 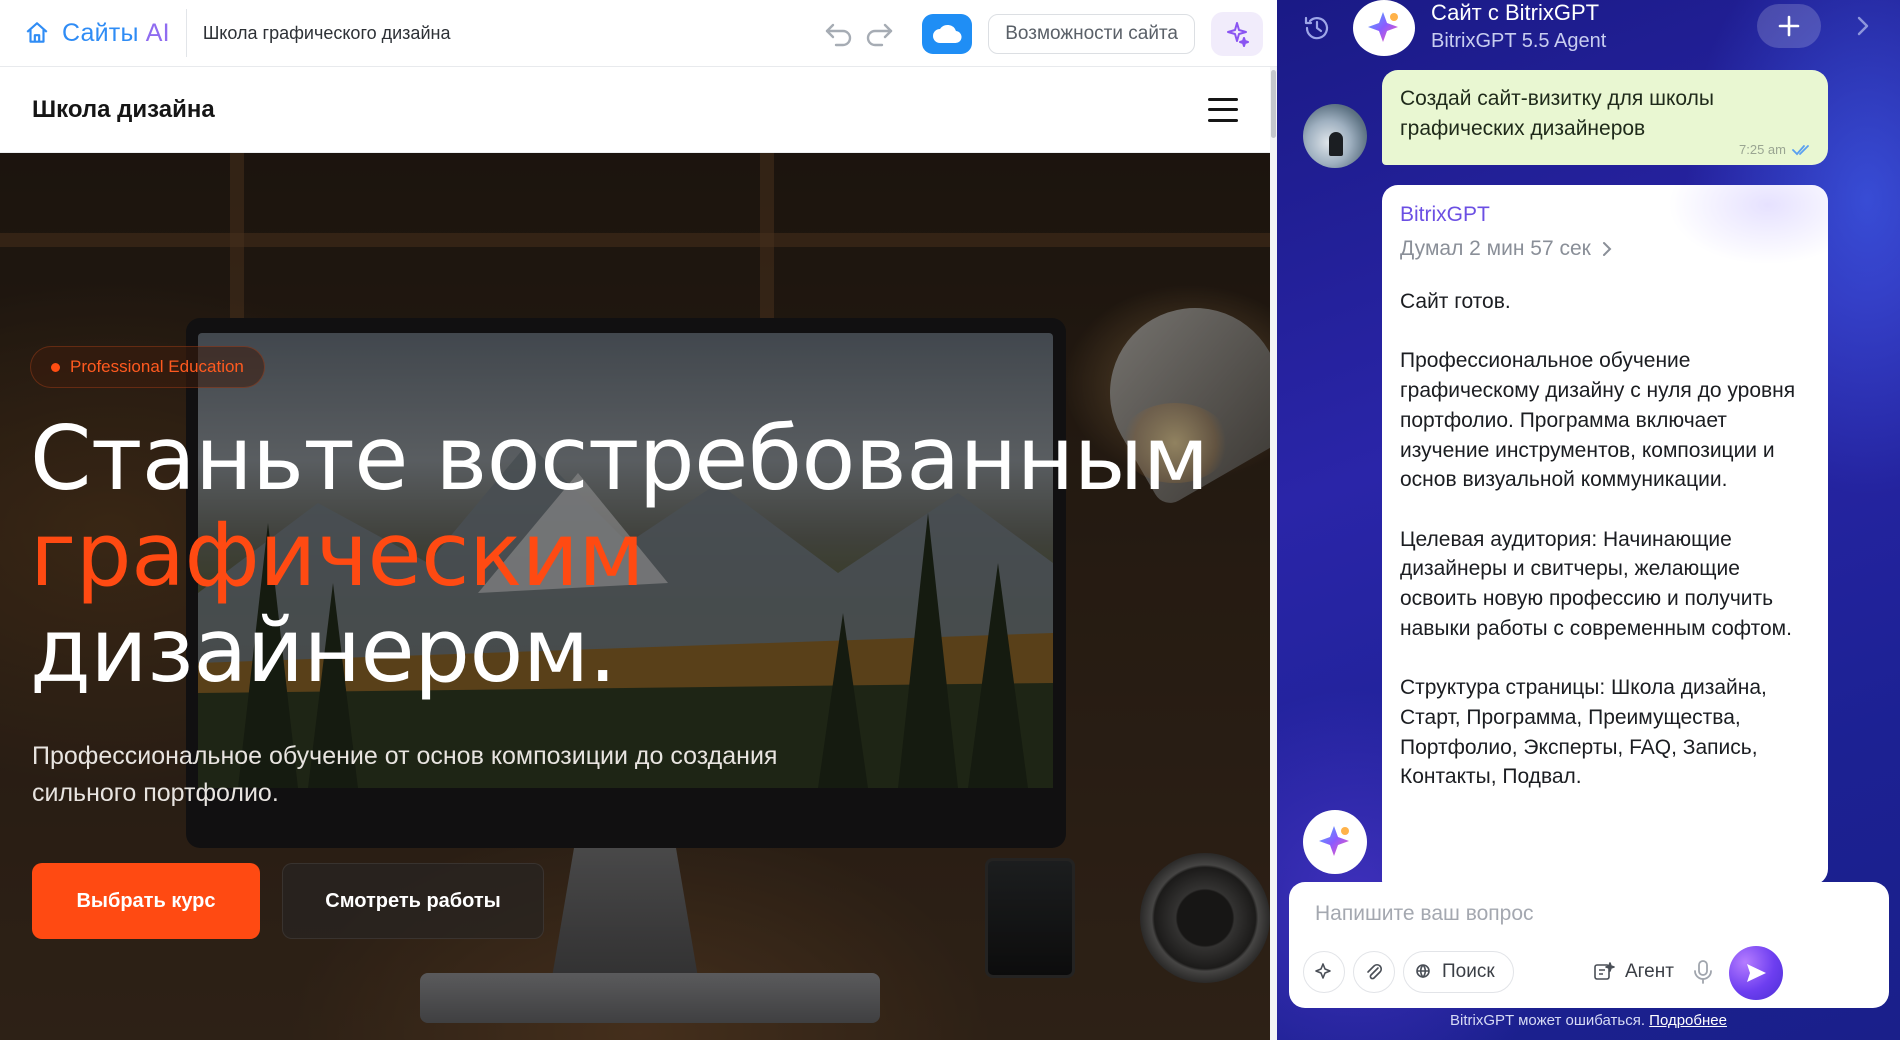 What do you see at coordinates (1424, 914) in the screenshot?
I see `question-input: Напишите ваш вопрос` at bounding box center [1424, 914].